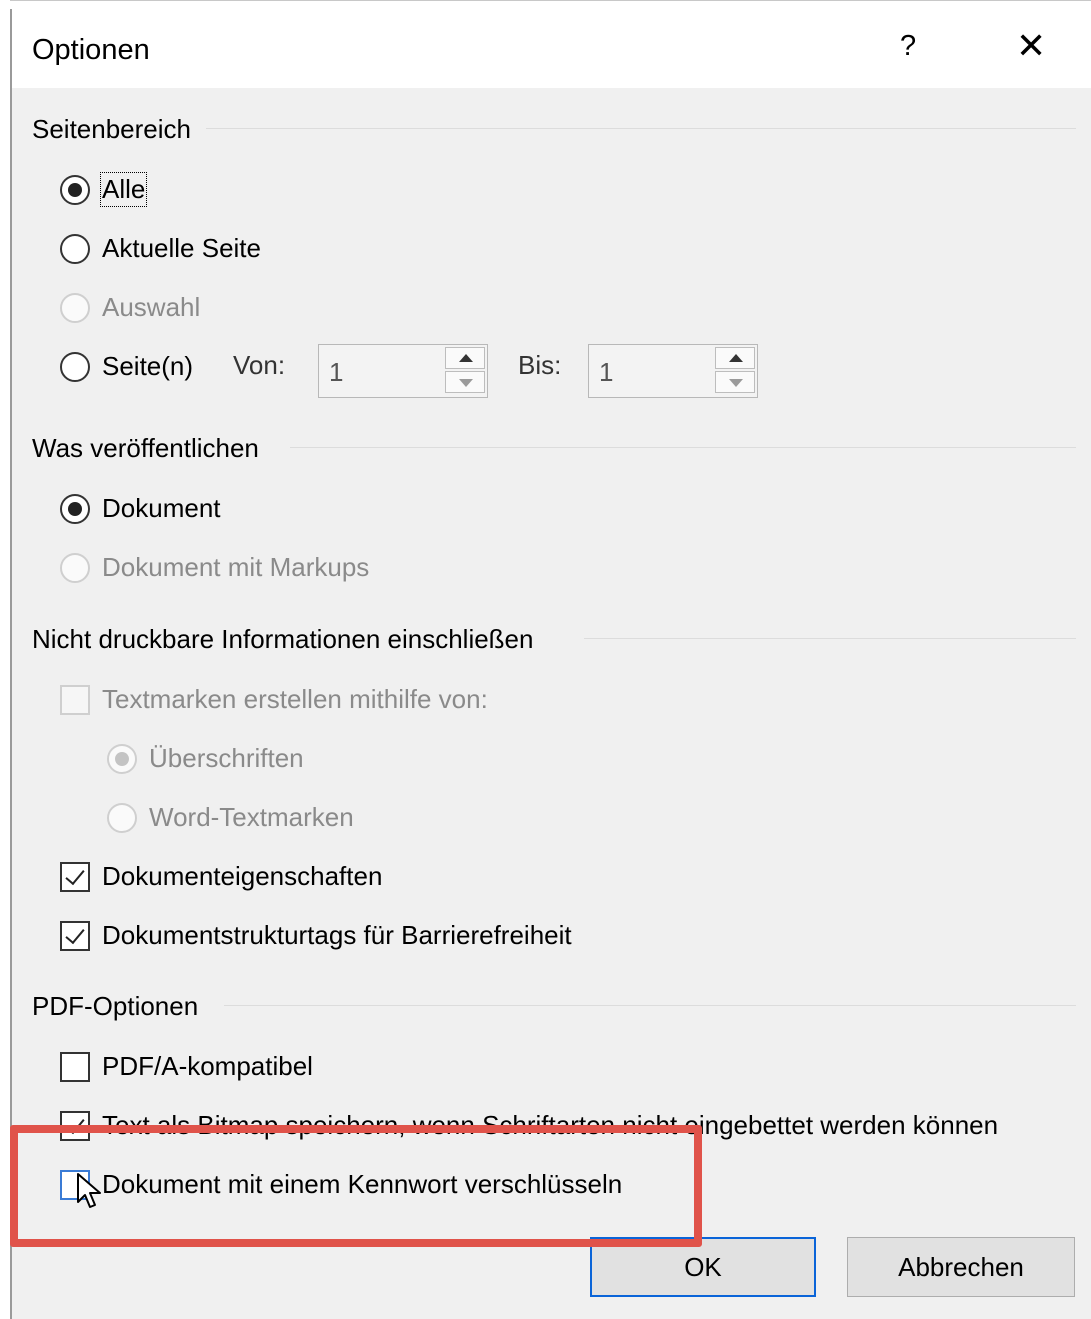 The width and height of the screenshot is (1091, 1319). I want to click on radio-word-textmarken: Word-Textmarken, so click(230, 817).